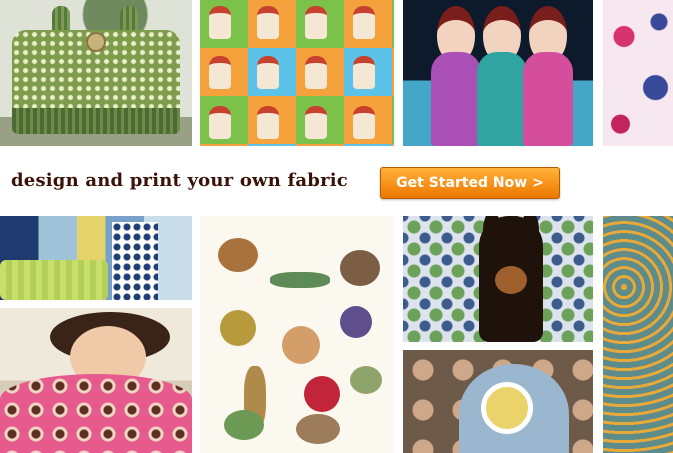 The width and height of the screenshot is (673, 453). Describe the element at coordinates (470, 183) in the screenshot. I see `get-started-button: Get Started Now >` at that location.